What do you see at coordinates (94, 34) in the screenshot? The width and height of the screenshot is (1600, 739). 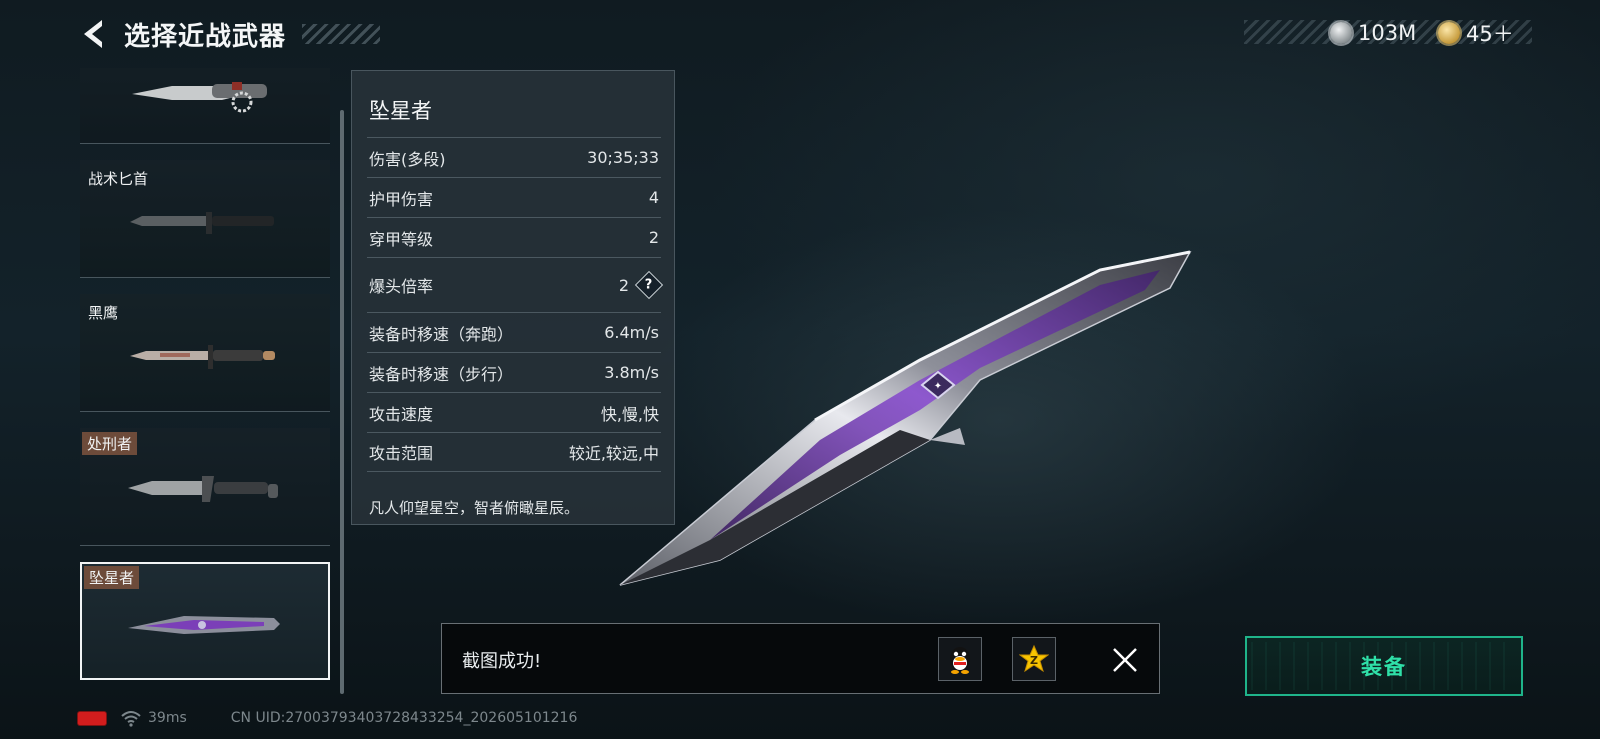 I see `back-arrow-icon` at bounding box center [94, 34].